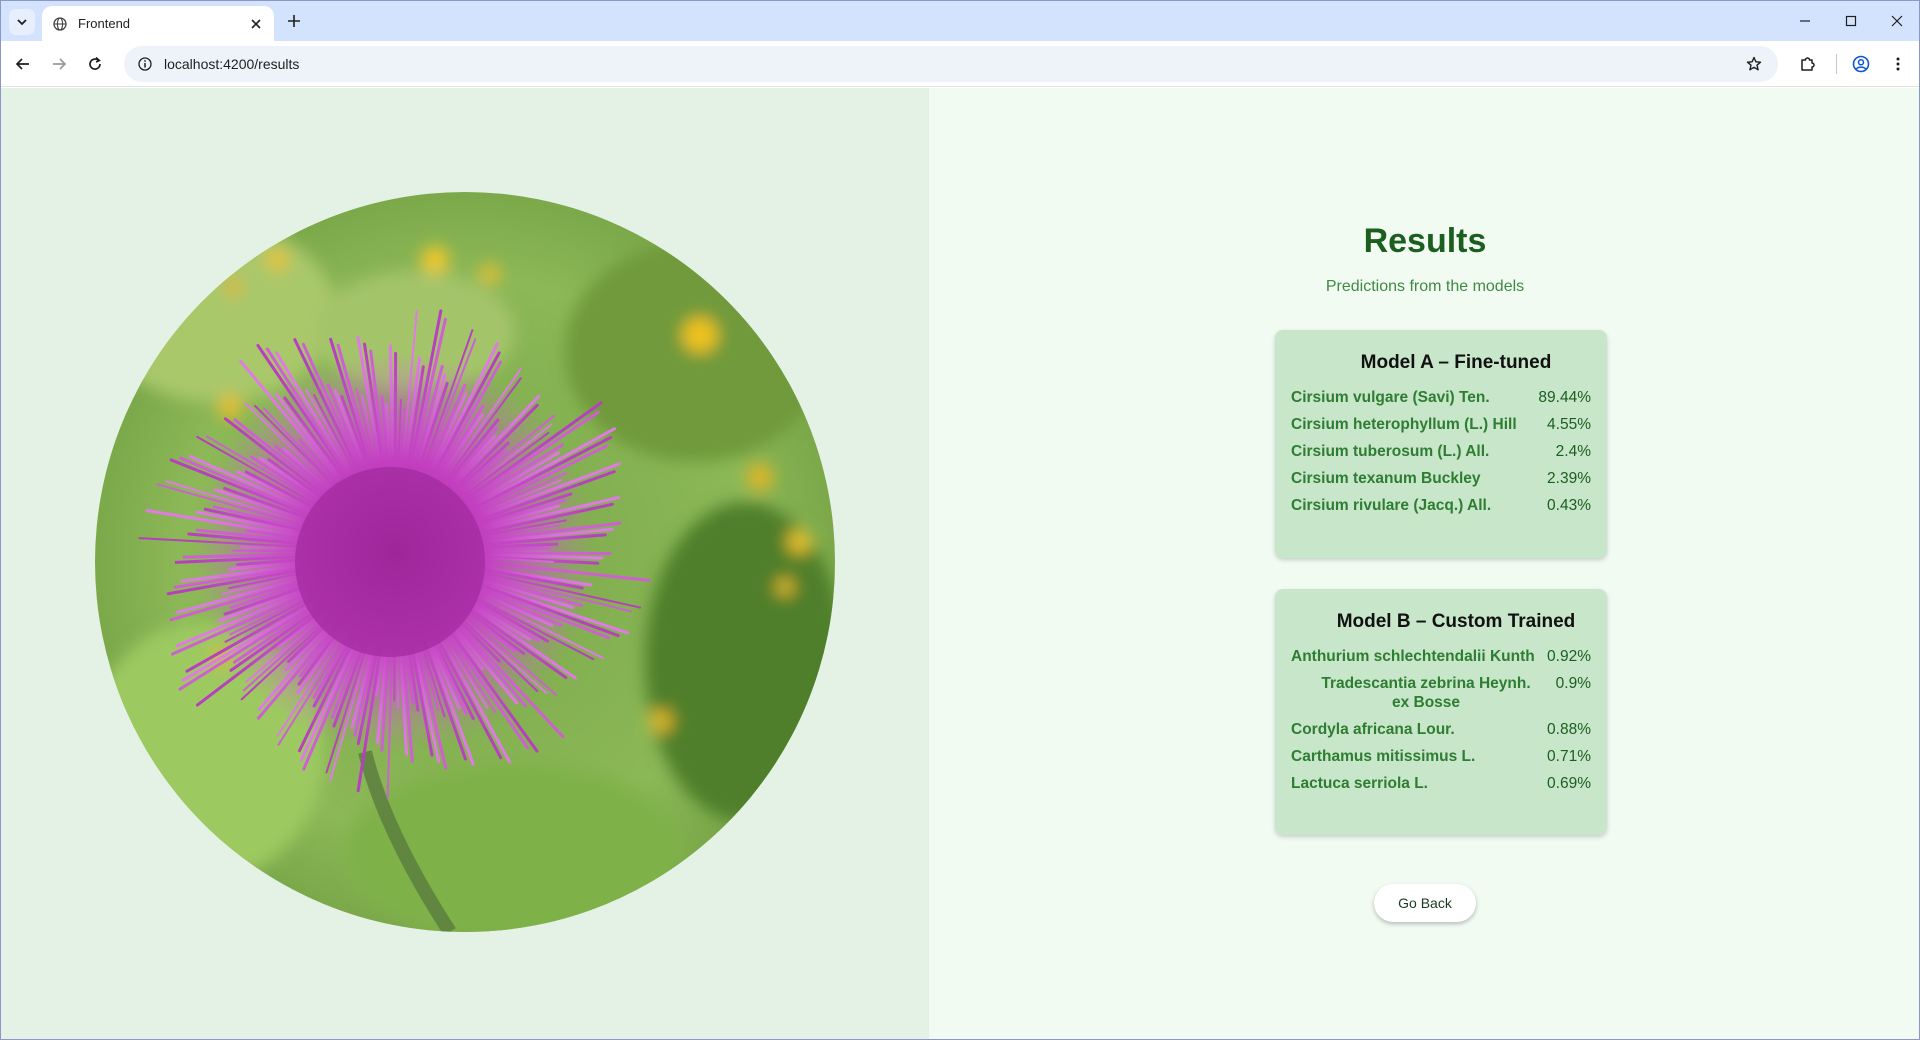 The height and width of the screenshot is (1040, 1920). What do you see at coordinates (1390, 451) in the screenshot?
I see `prediction-name: Cirsium tuberosum (L.) All.` at bounding box center [1390, 451].